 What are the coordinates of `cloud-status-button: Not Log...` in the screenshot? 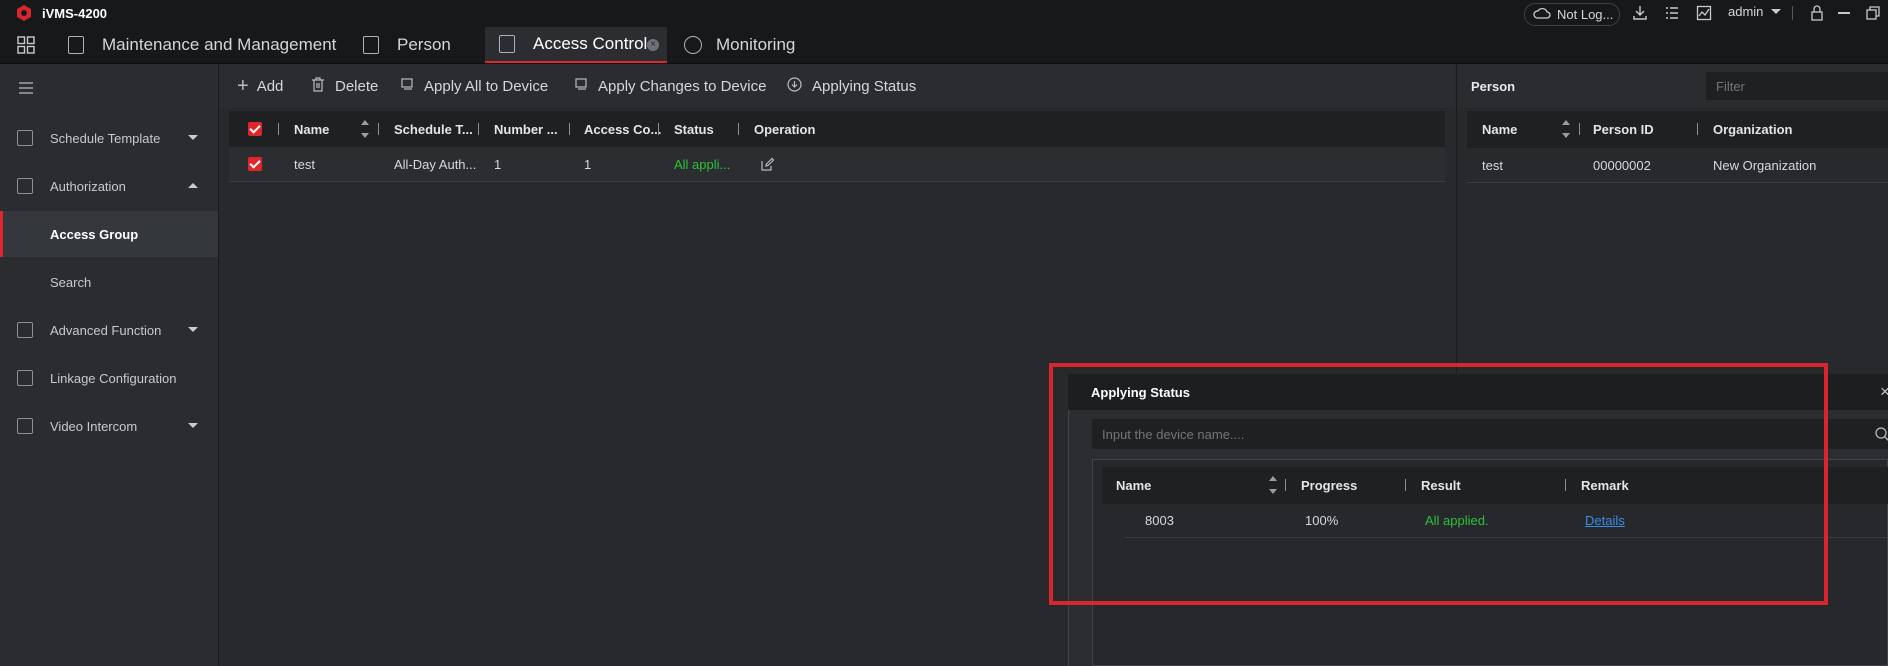 It's located at (1572, 14).